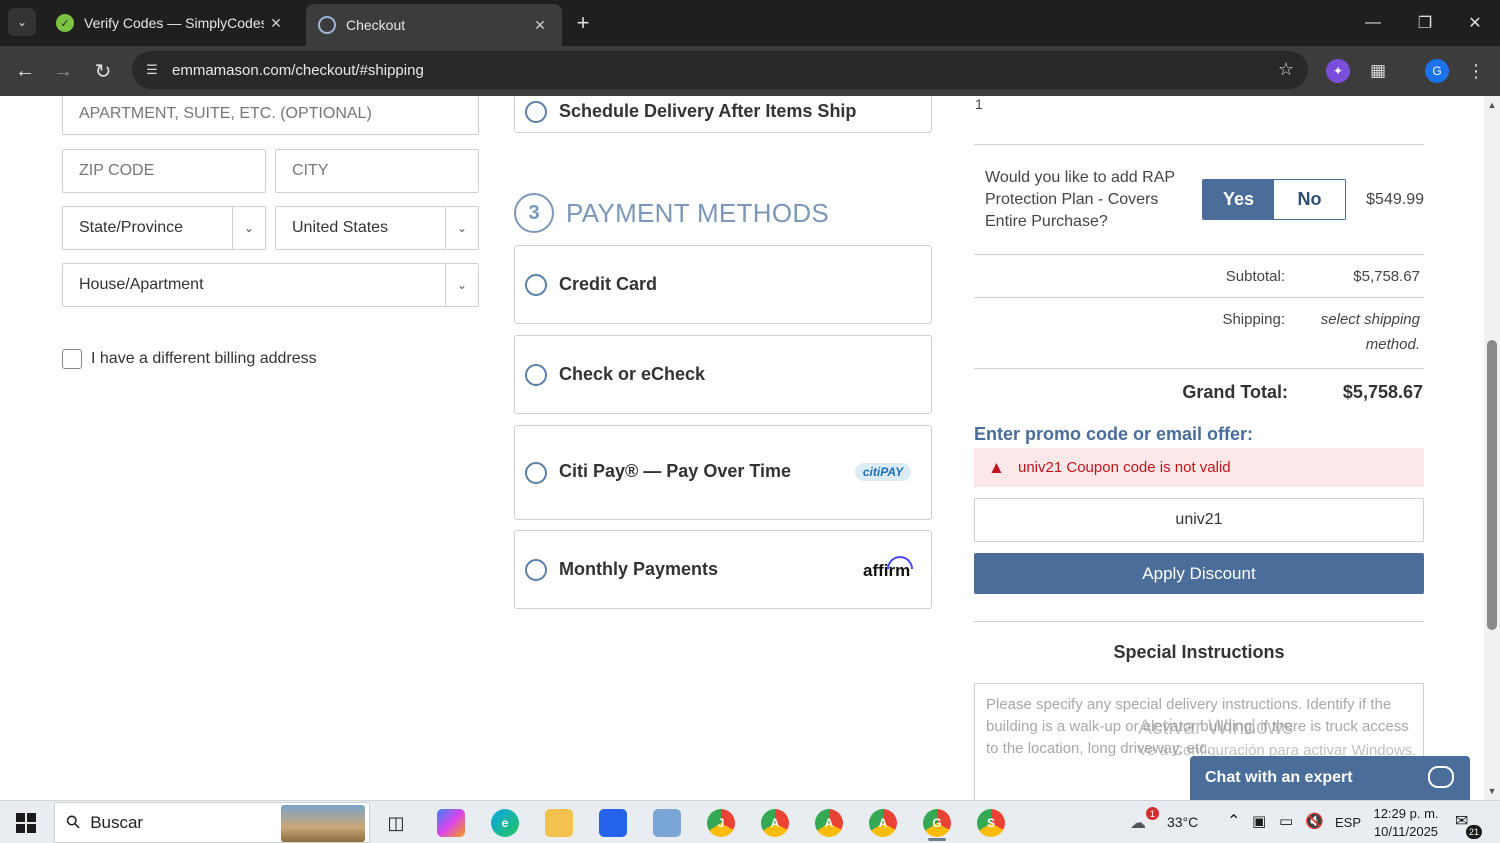 The image size is (1500, 843). Describe the element at coordinates (117, 822) in the screenshot. I see `search-label: Buscar` at that location.